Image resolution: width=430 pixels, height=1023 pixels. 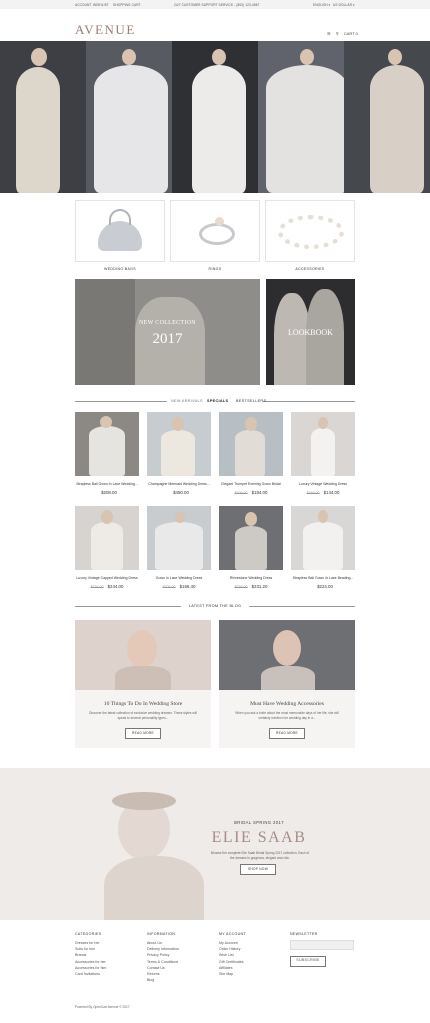 What do you see at coordinates (143, 704) in the screenshot?
I see `blog-post-title: 10 Things To Do In Wedding Store` at bounding box center [143, 704].